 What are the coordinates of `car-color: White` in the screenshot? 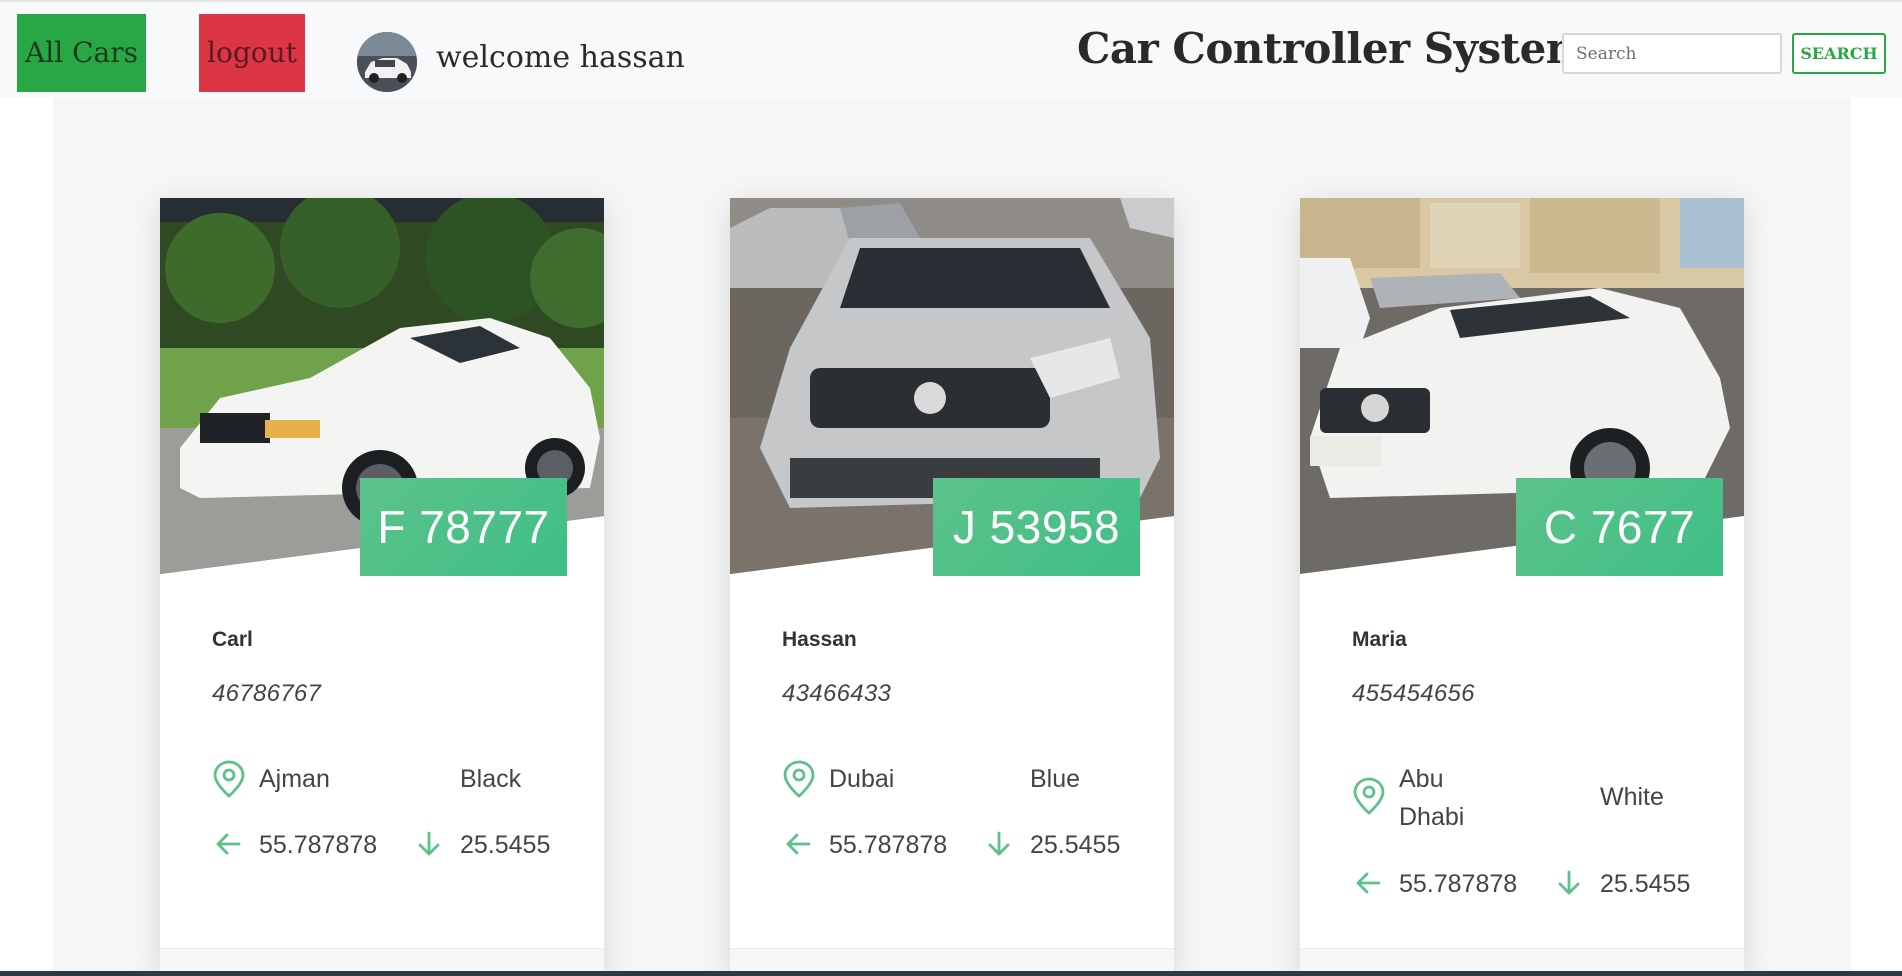 It's located at (1632, 797).